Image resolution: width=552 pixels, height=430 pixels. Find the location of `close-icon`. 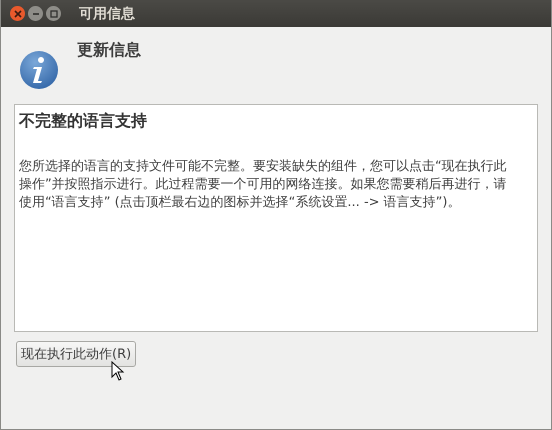

close-icon is located at coordinates (18, 14).